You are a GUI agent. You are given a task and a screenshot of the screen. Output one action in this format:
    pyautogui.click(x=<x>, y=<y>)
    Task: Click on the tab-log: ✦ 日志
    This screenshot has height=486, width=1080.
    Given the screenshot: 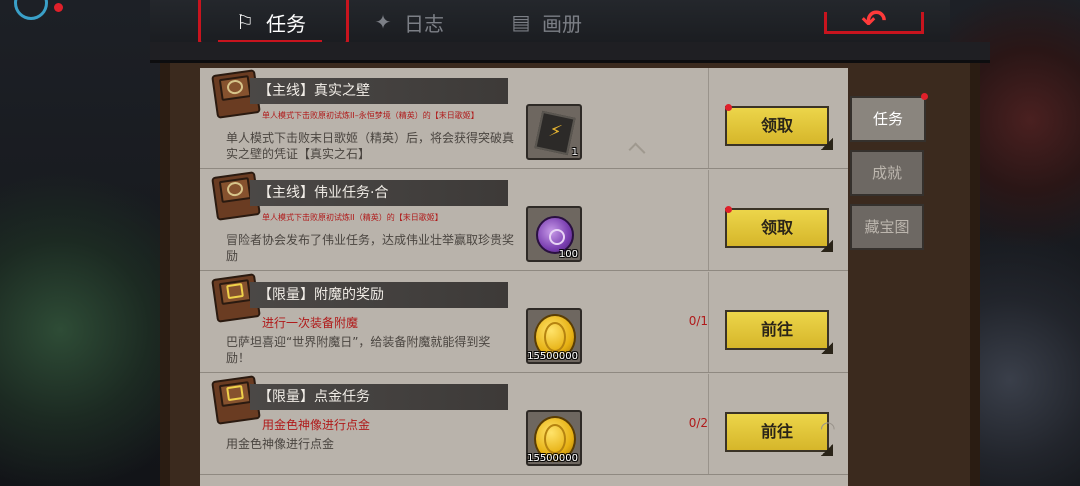 What is the action you would take?
    pyautogui.click(x=407, y=22)
    